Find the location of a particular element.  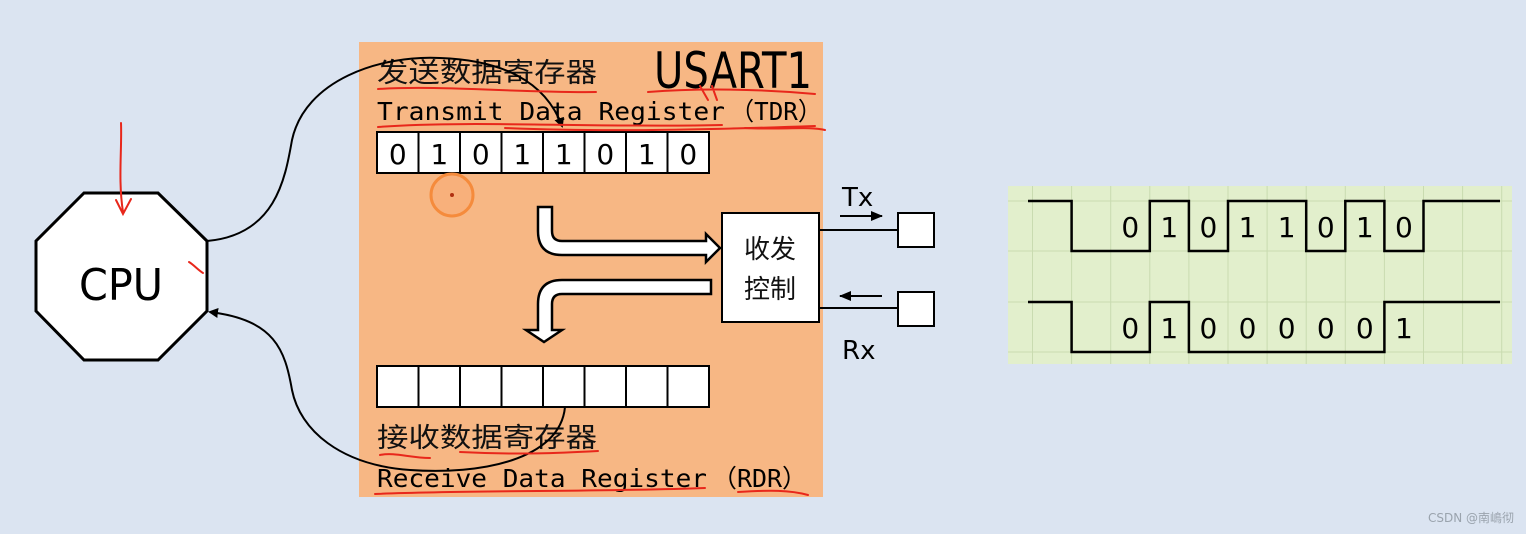

rx-pin is located at coordinates (916, 309).